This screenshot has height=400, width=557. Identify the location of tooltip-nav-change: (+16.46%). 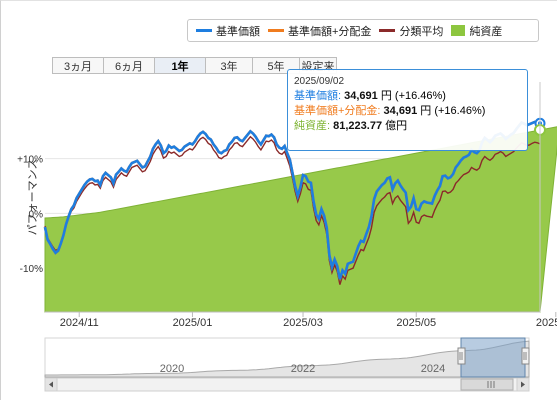
(420, 96).